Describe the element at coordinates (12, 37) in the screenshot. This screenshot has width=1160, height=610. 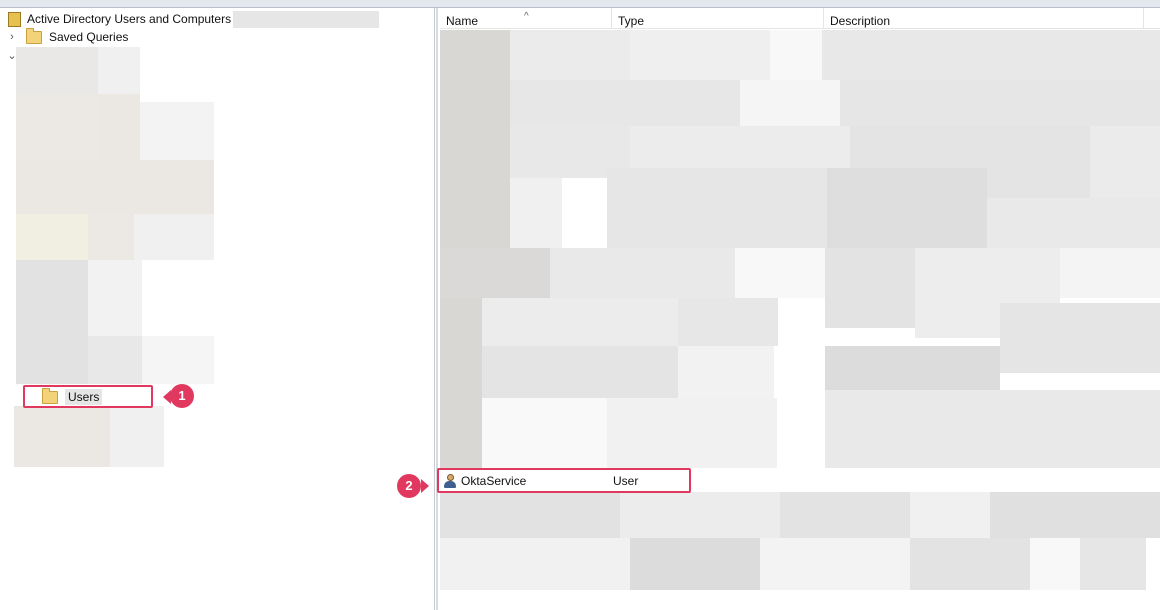
I see `chevron-right-icon: ›` at that location.